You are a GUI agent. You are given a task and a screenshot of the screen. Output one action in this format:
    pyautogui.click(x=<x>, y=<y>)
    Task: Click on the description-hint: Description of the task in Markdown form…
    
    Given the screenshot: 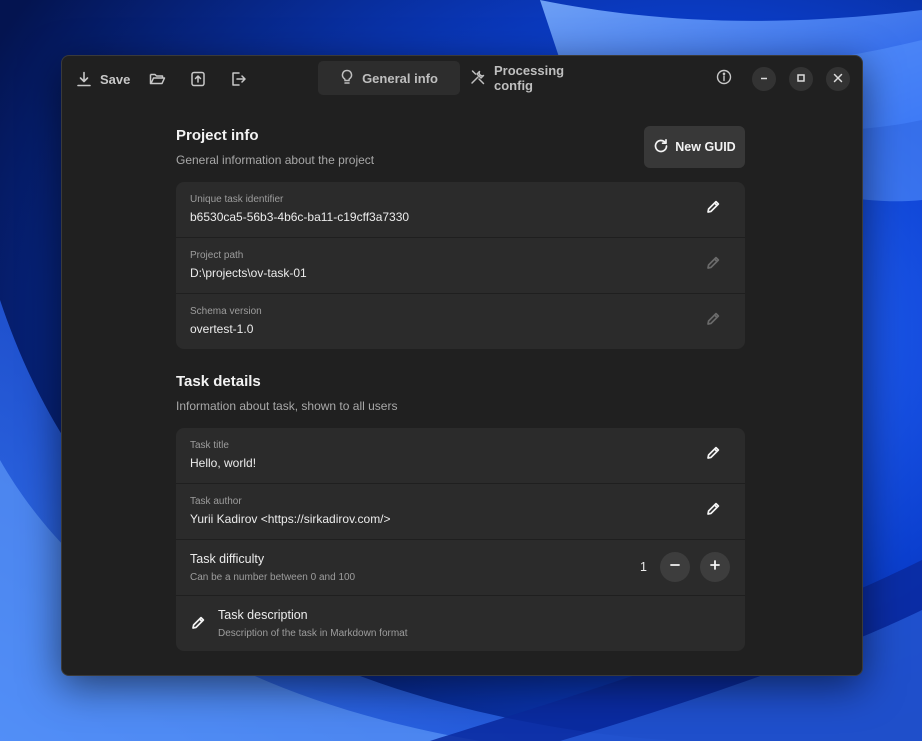 What is the action you would take?
    pyautogui.click(x=313, y=633)
    